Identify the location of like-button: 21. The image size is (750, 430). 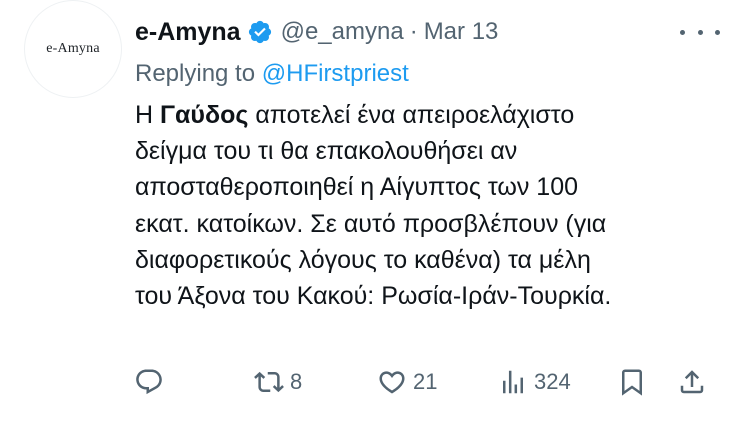
(407, 382).